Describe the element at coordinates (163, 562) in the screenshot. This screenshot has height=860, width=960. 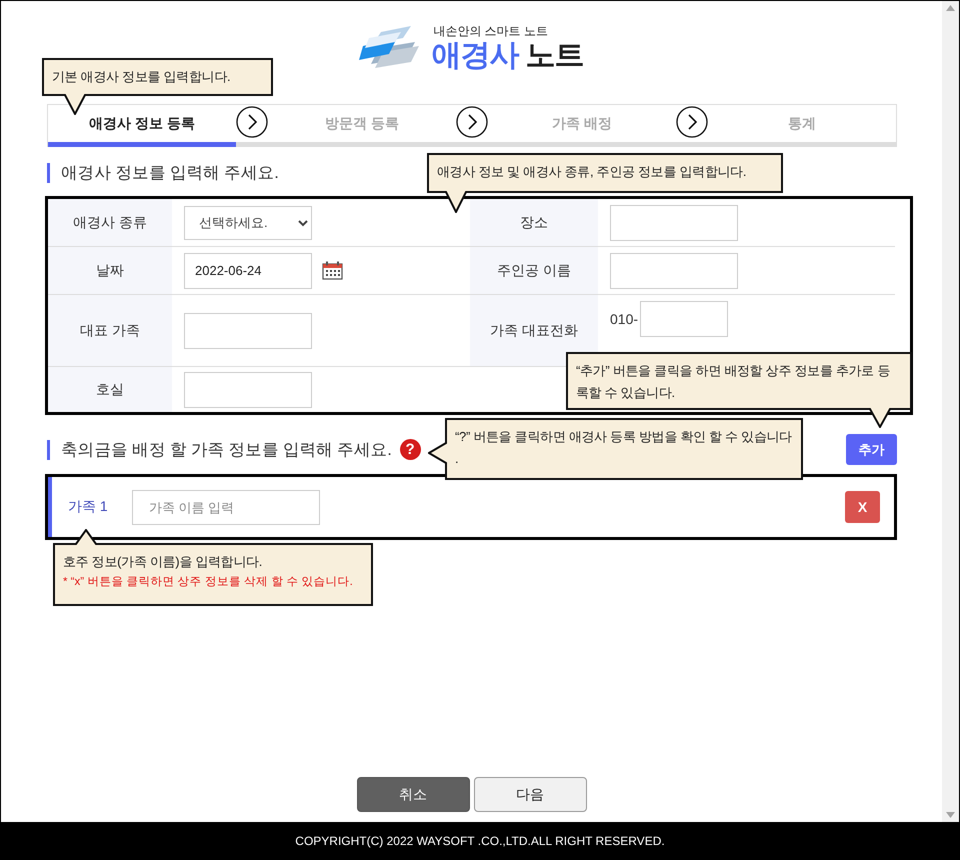
I see `tooltip-text: 호주 정보(가족 이름)을 입력합니다.` at that location.